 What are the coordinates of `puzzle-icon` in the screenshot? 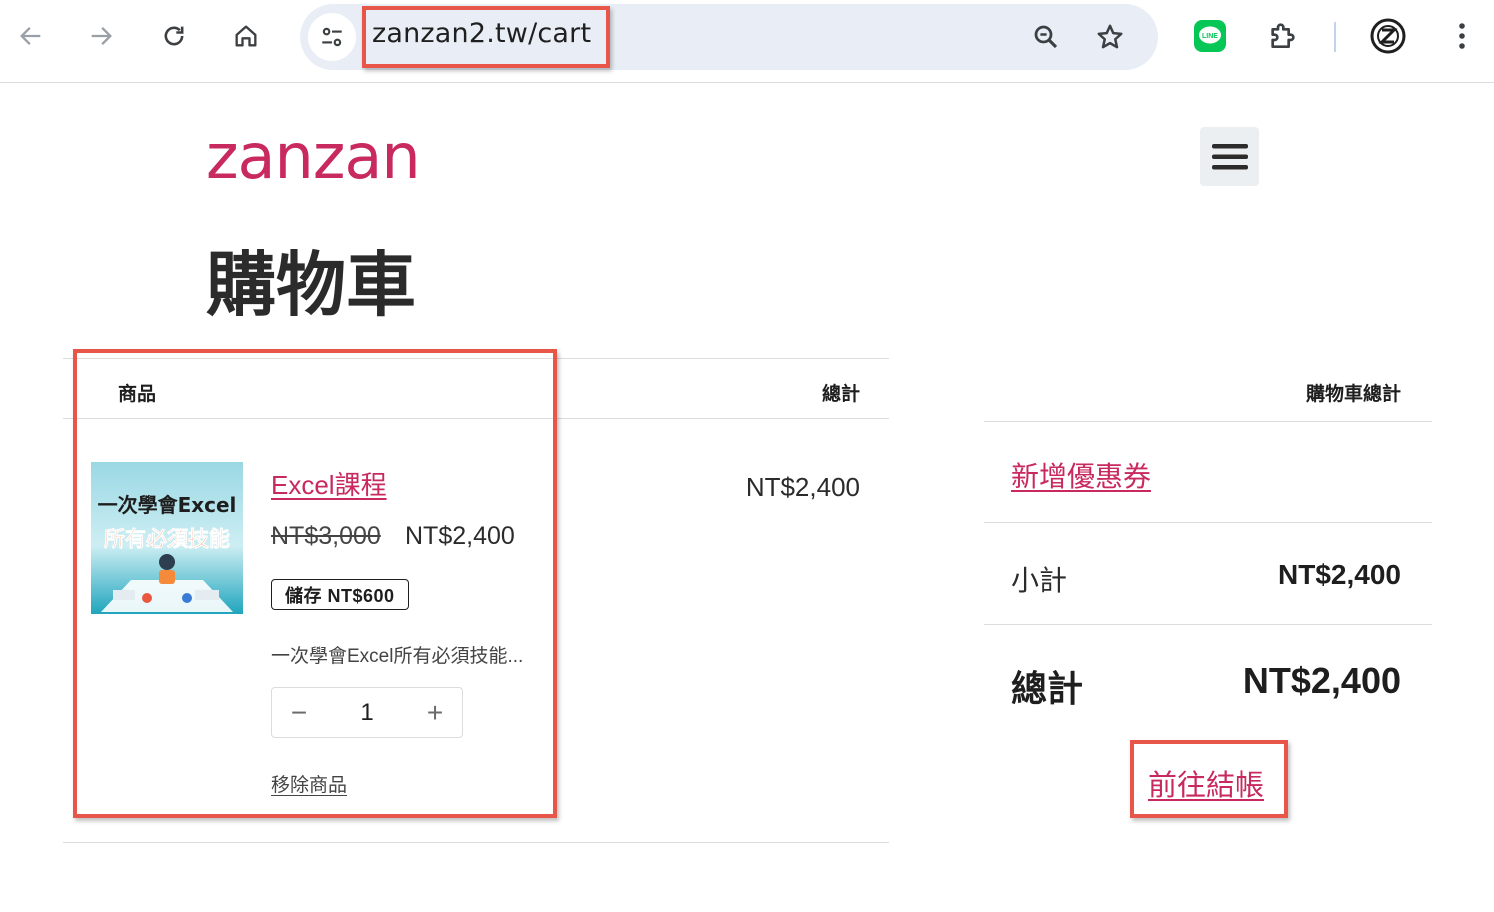 It's located at (1283, 35).